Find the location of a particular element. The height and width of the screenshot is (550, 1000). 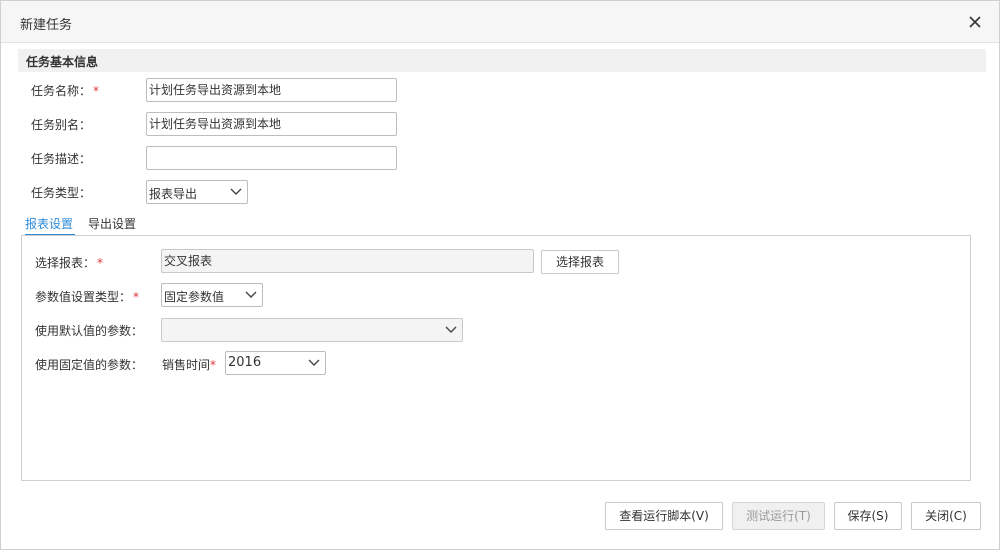

select-report-button: 选择报表 is located at coordinates (580, 262).